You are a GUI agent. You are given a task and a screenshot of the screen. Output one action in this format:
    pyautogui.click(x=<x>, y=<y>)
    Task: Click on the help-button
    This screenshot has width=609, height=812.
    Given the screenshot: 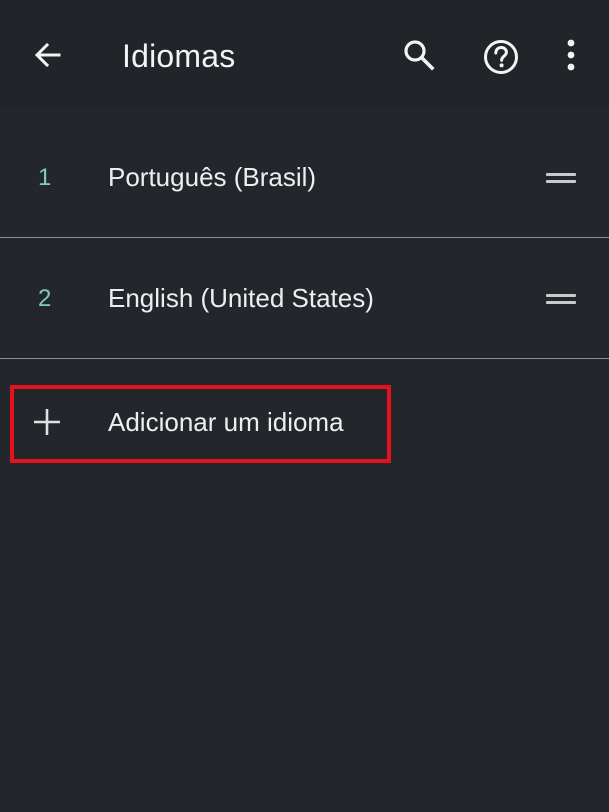 What is the action you would take?
    pyautogui.click(x=501, y=57)
    